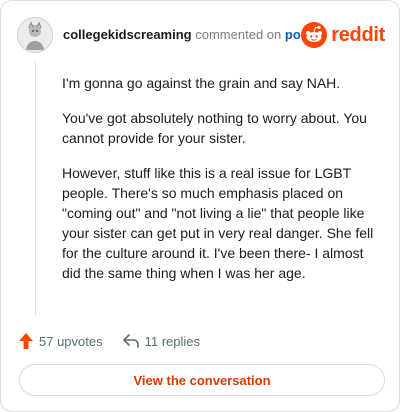  Describe the element at coordinates (26, 341) in the screenshot. I see `upvote-icon` at that location.